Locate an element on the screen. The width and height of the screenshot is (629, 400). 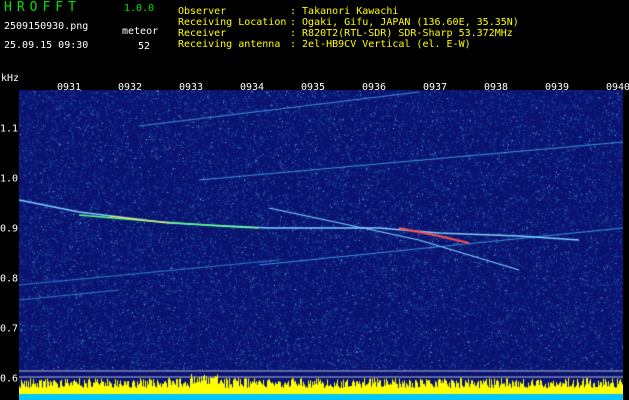
receiver-label: Receiver is located at coordinates (202, 33).